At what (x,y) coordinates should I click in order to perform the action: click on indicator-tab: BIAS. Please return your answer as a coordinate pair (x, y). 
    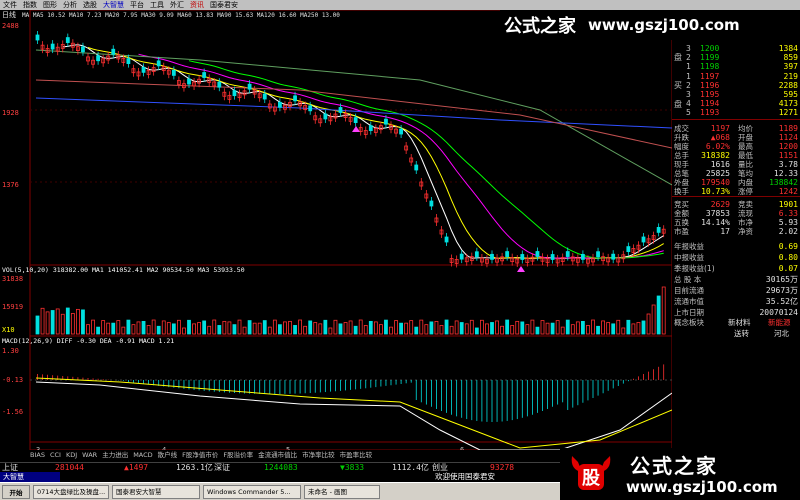
    Looking at the image, I should click on (37, 455).